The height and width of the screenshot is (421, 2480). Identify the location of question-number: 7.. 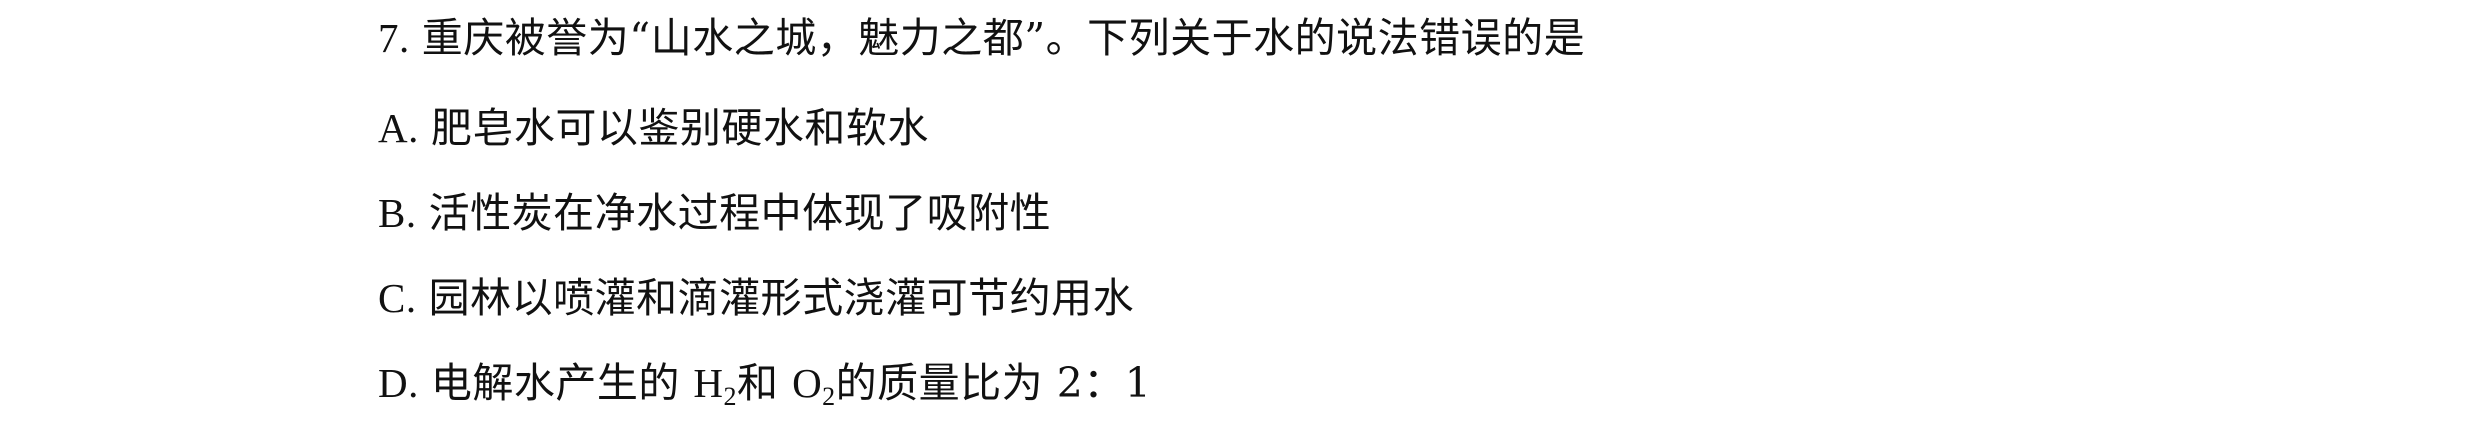
(394, 38).